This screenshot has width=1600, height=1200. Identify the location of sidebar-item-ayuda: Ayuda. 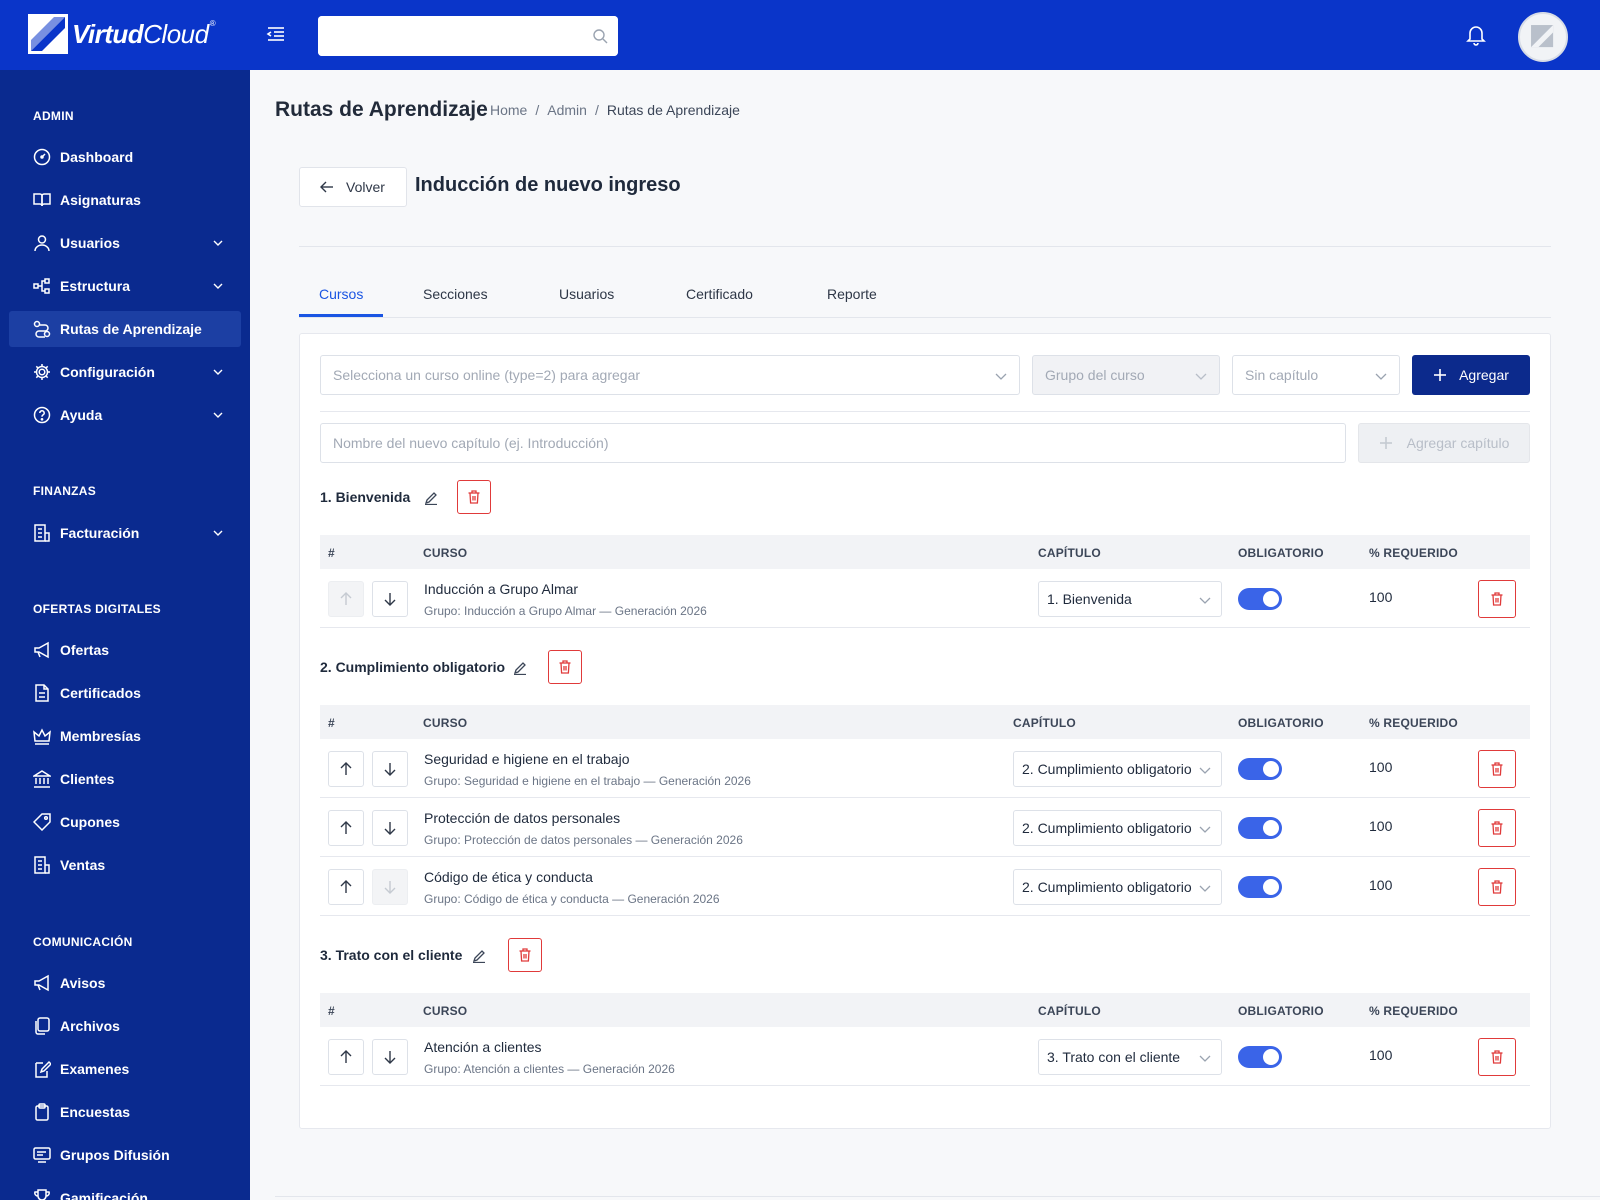
(125, 415).